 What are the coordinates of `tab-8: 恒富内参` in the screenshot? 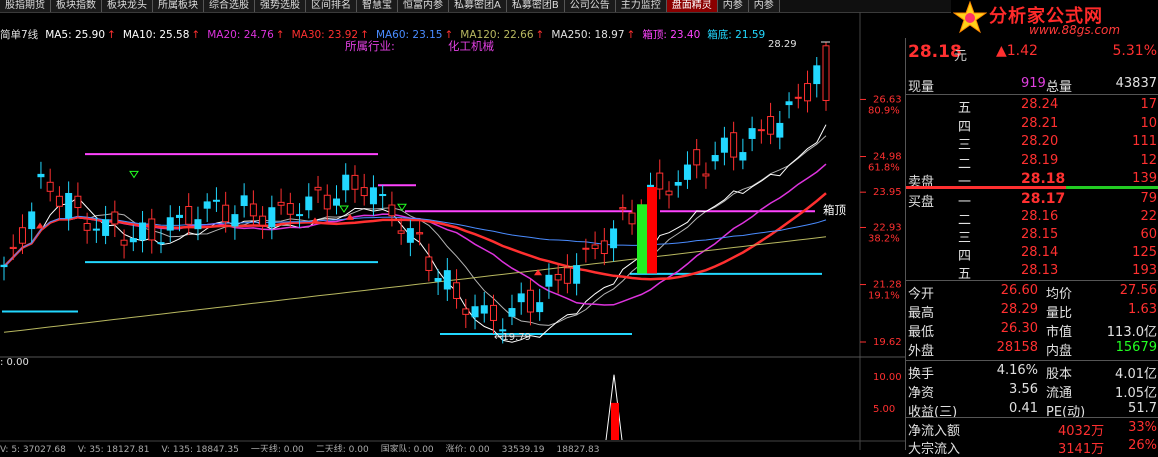 It's located at (423, 6).